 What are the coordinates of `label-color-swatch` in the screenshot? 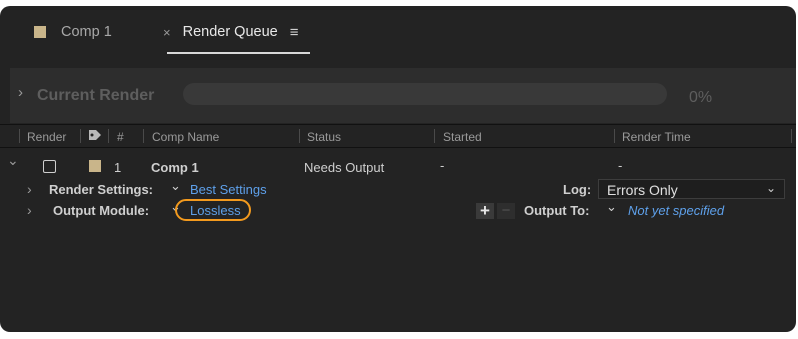 It's located at (95, 166).